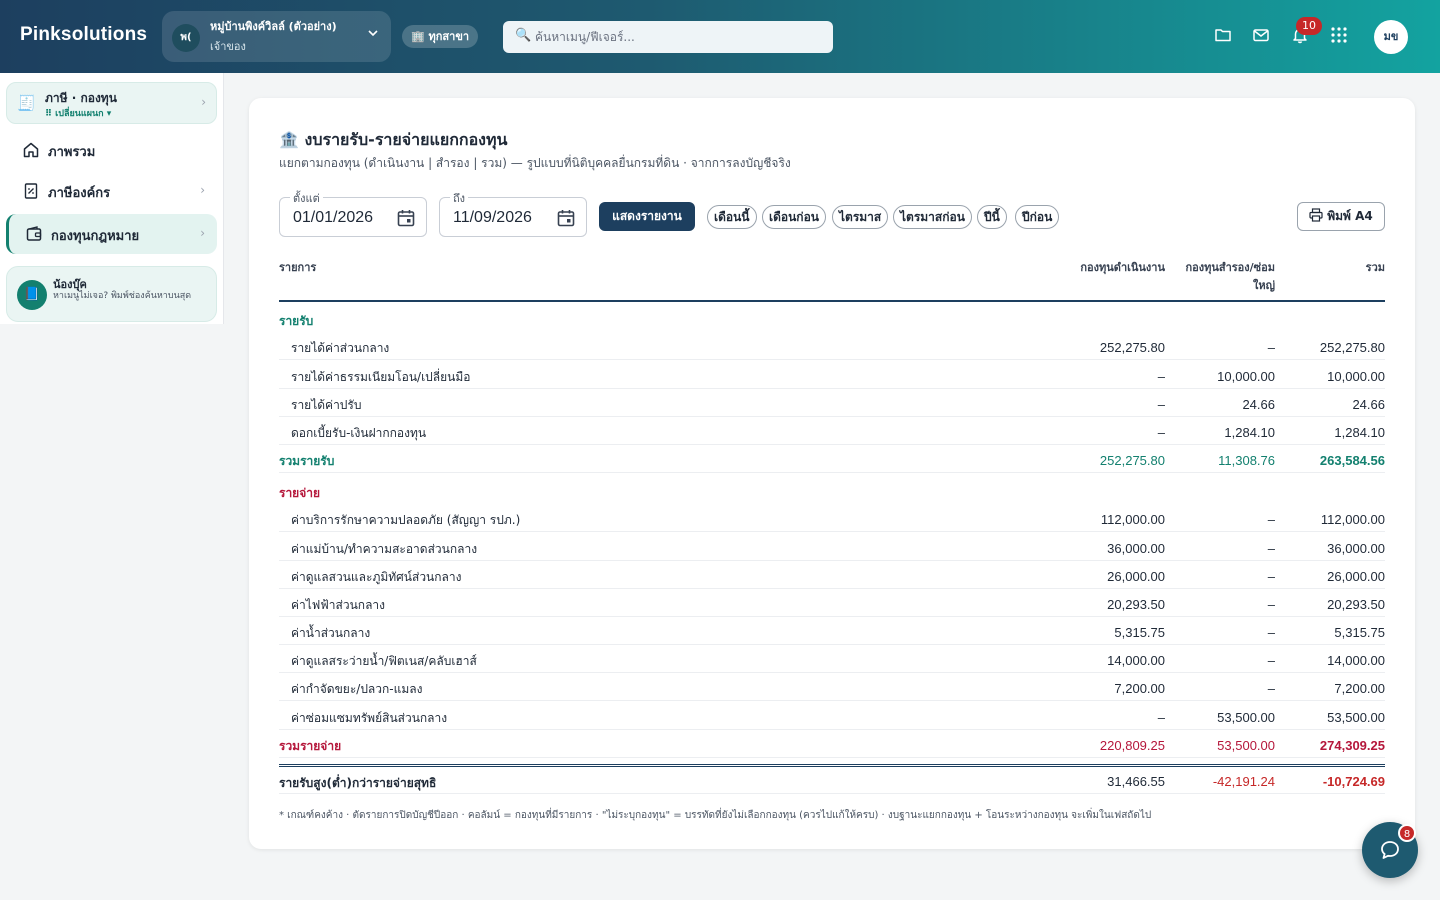 This screenshot has height=900, width=1440. What do you see at coordinates (406, 139) in the screenshot?
I see `page-title-text: งบรายรับ-รายจ่ายแยกกองทุน` at bounding box center [406, 139].